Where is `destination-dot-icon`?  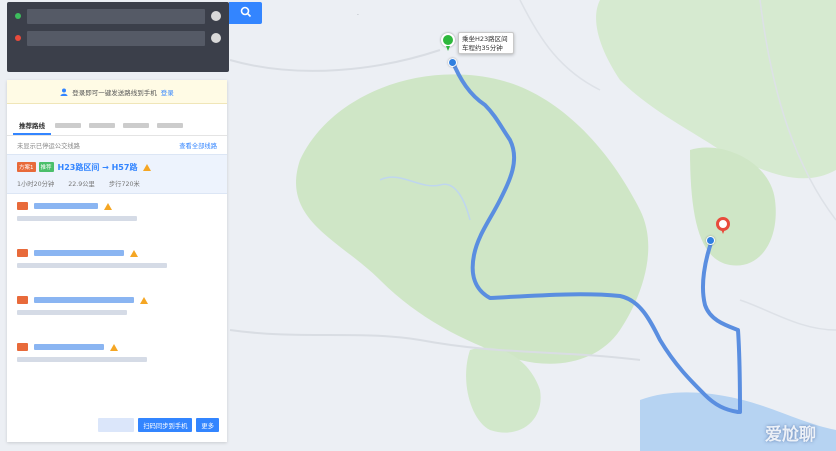 destination-dot-icon is located at coordinates (18, 38).